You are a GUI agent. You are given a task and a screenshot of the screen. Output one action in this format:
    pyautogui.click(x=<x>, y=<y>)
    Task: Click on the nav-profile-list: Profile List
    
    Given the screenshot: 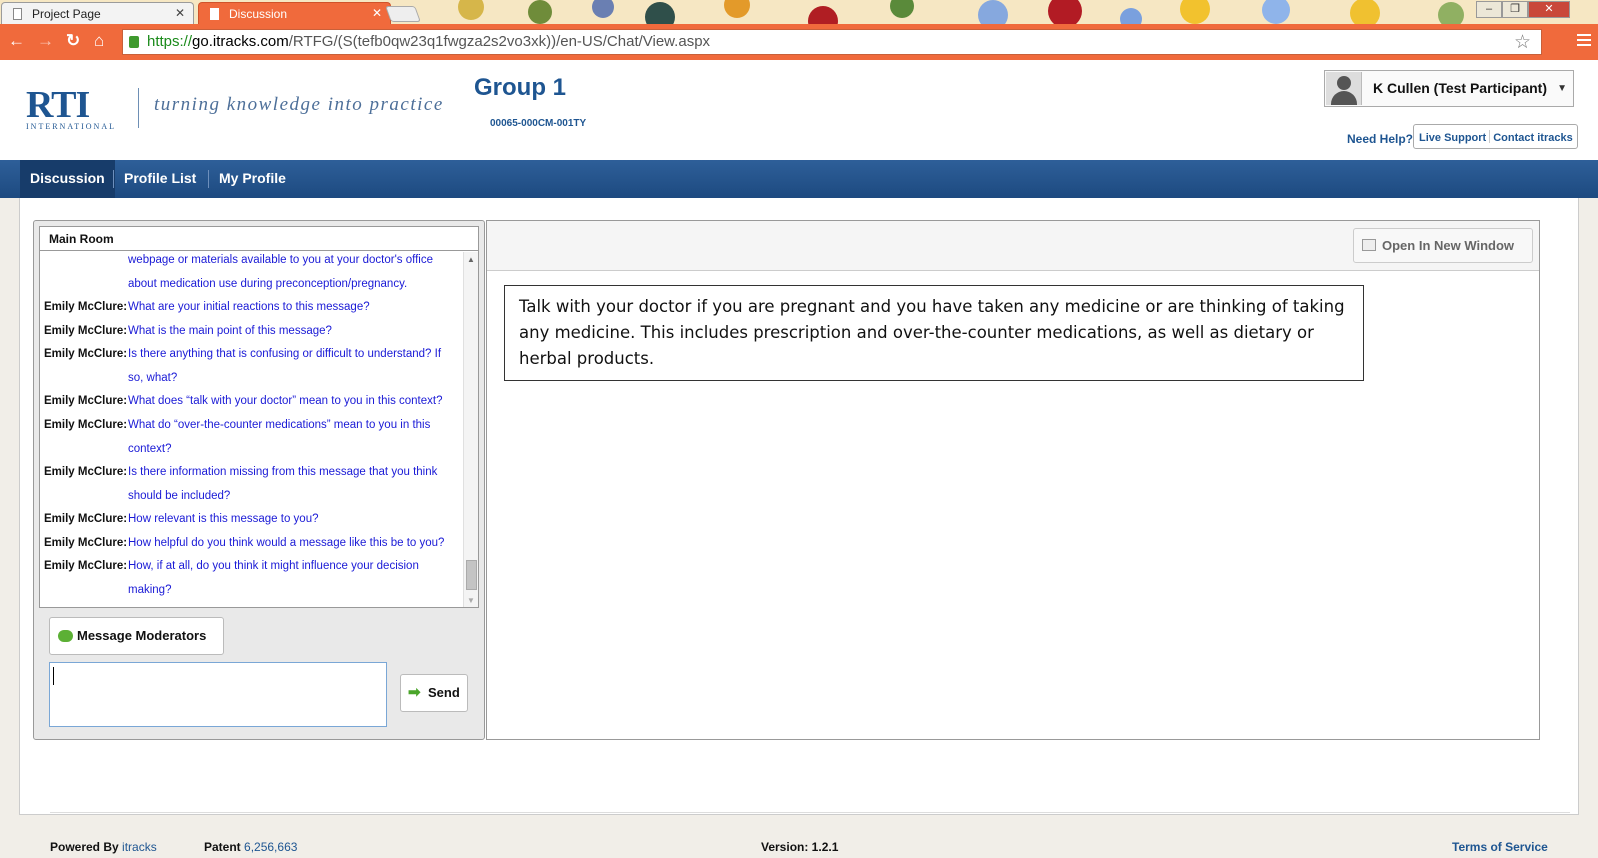 What is the action you would take?
    pyautogui.click(x=160, y=179)
    